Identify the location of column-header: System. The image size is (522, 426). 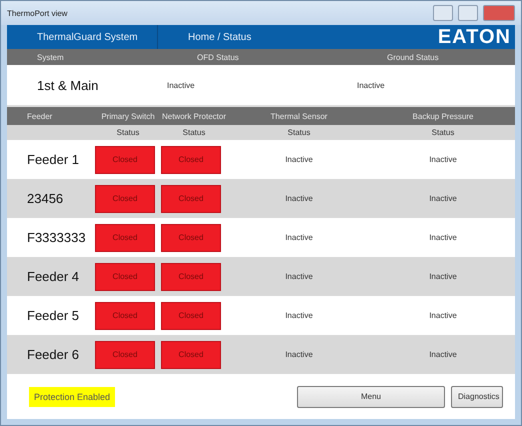
(50, 57).